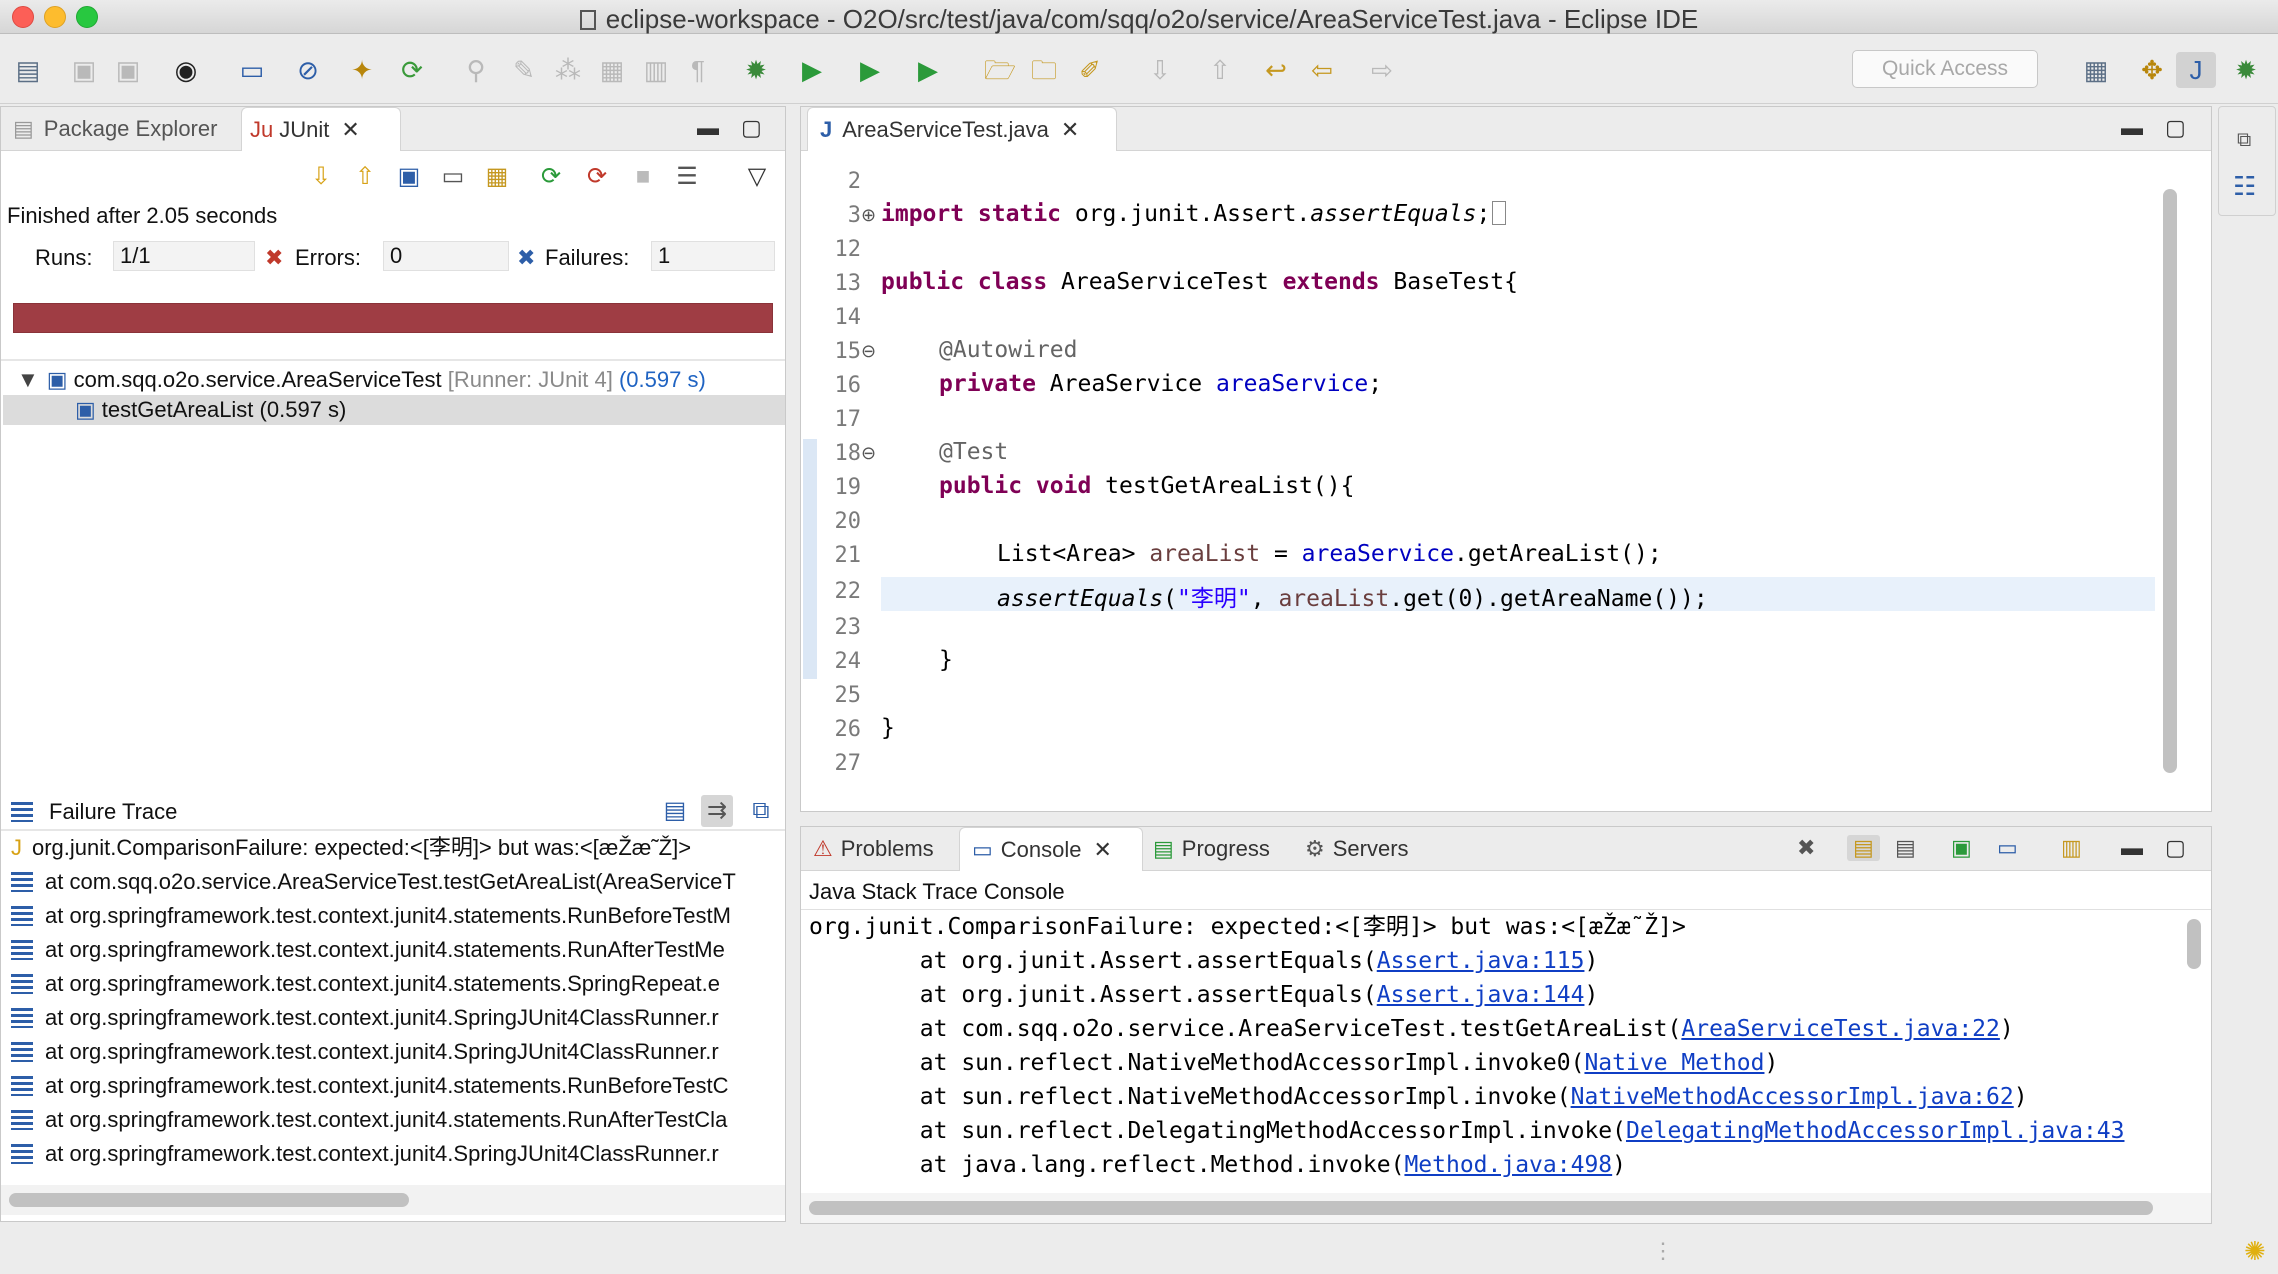 The height and width of the screenshot is (1274, 2278). What do you see at coordinates (84, 70) in the screenshot?
I see `save-icon: ▣` at bounding box center [84, 70].